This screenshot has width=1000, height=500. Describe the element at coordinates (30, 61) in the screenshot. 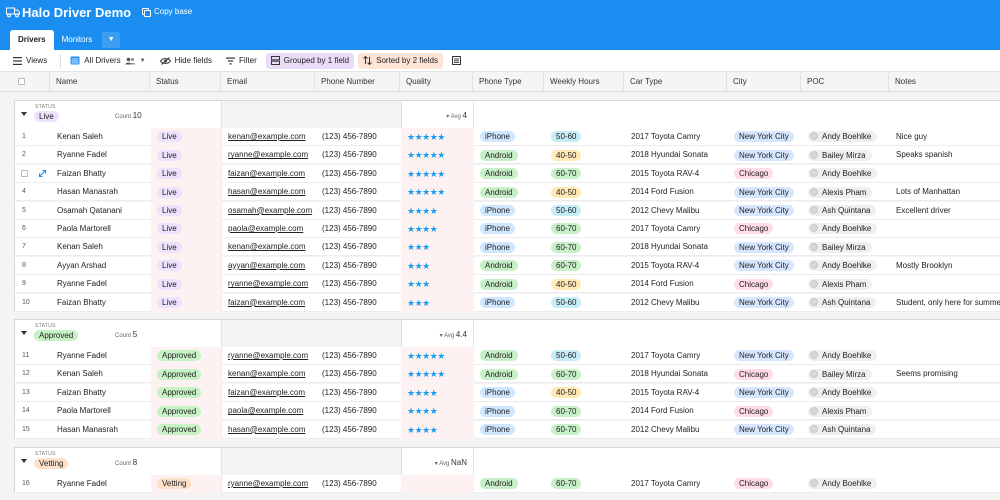

I see `views-button: Views` at that location.